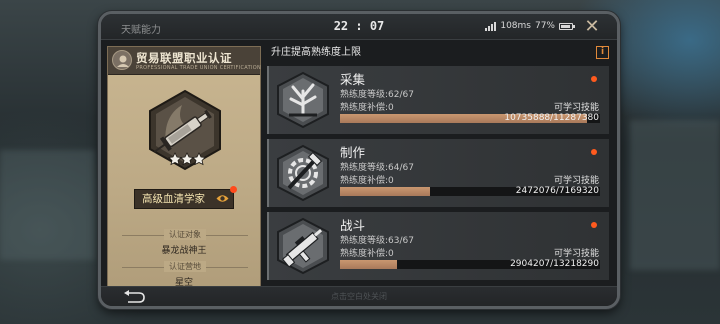 The width and height of the screenshot is (720, 324). I want to click on skill-name: 制作, so click(353, 152).